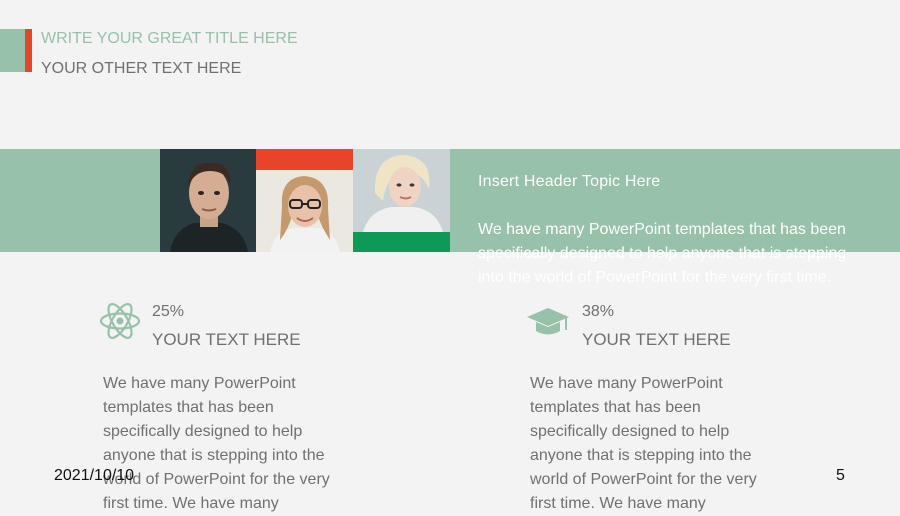 This screenshot has width=900, height=516. Describe the element at coordinates (401, 190) in the screenshot. I see `photo-woman-blonde` at that location.